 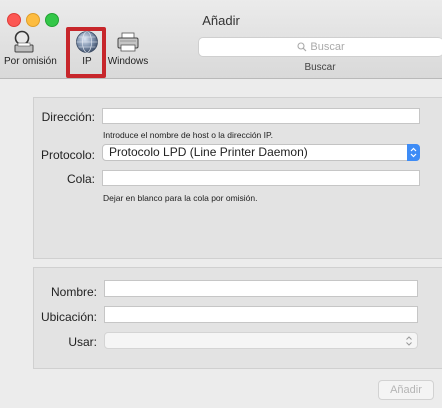 What do you see at coordinates (86, 52) in the screenshot?
I see `ip-highlight-box` at bounding box center [86, 52].